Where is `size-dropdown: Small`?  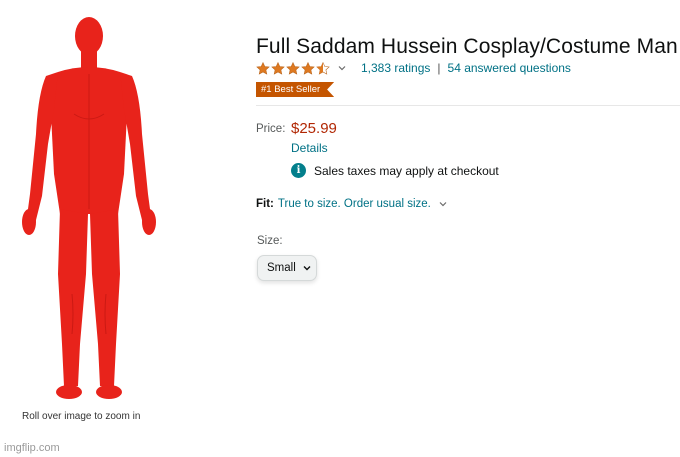 size-dropdown: Small is located at coordinates (287, 268).